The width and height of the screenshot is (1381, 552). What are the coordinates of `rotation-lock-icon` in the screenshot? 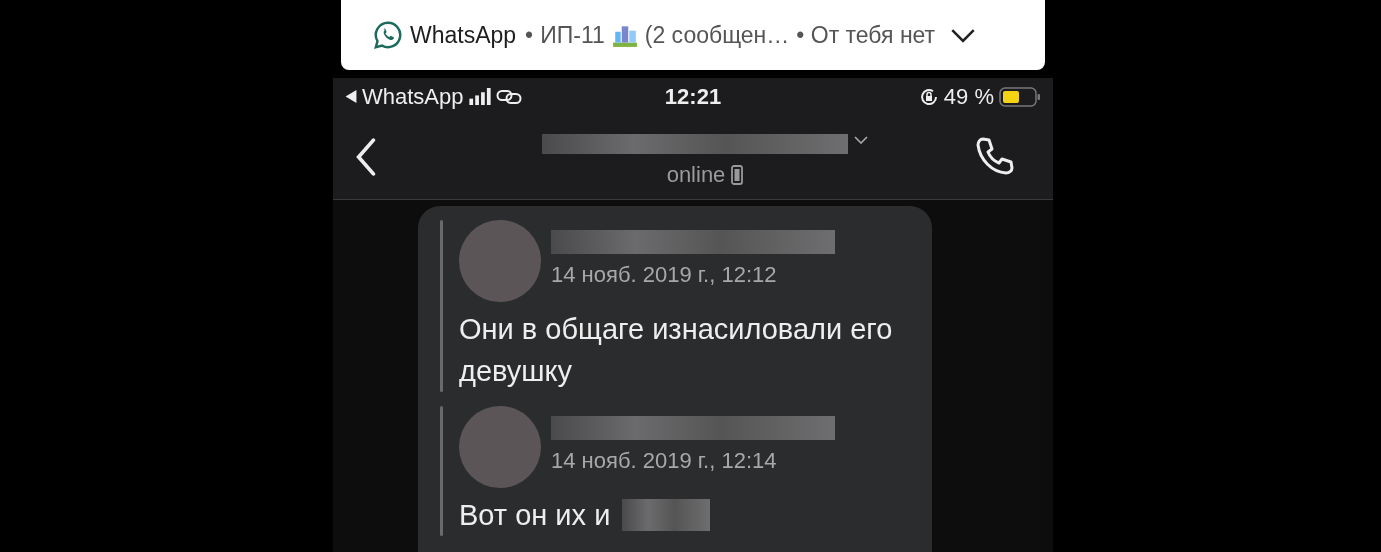 It's located at (928, 96).